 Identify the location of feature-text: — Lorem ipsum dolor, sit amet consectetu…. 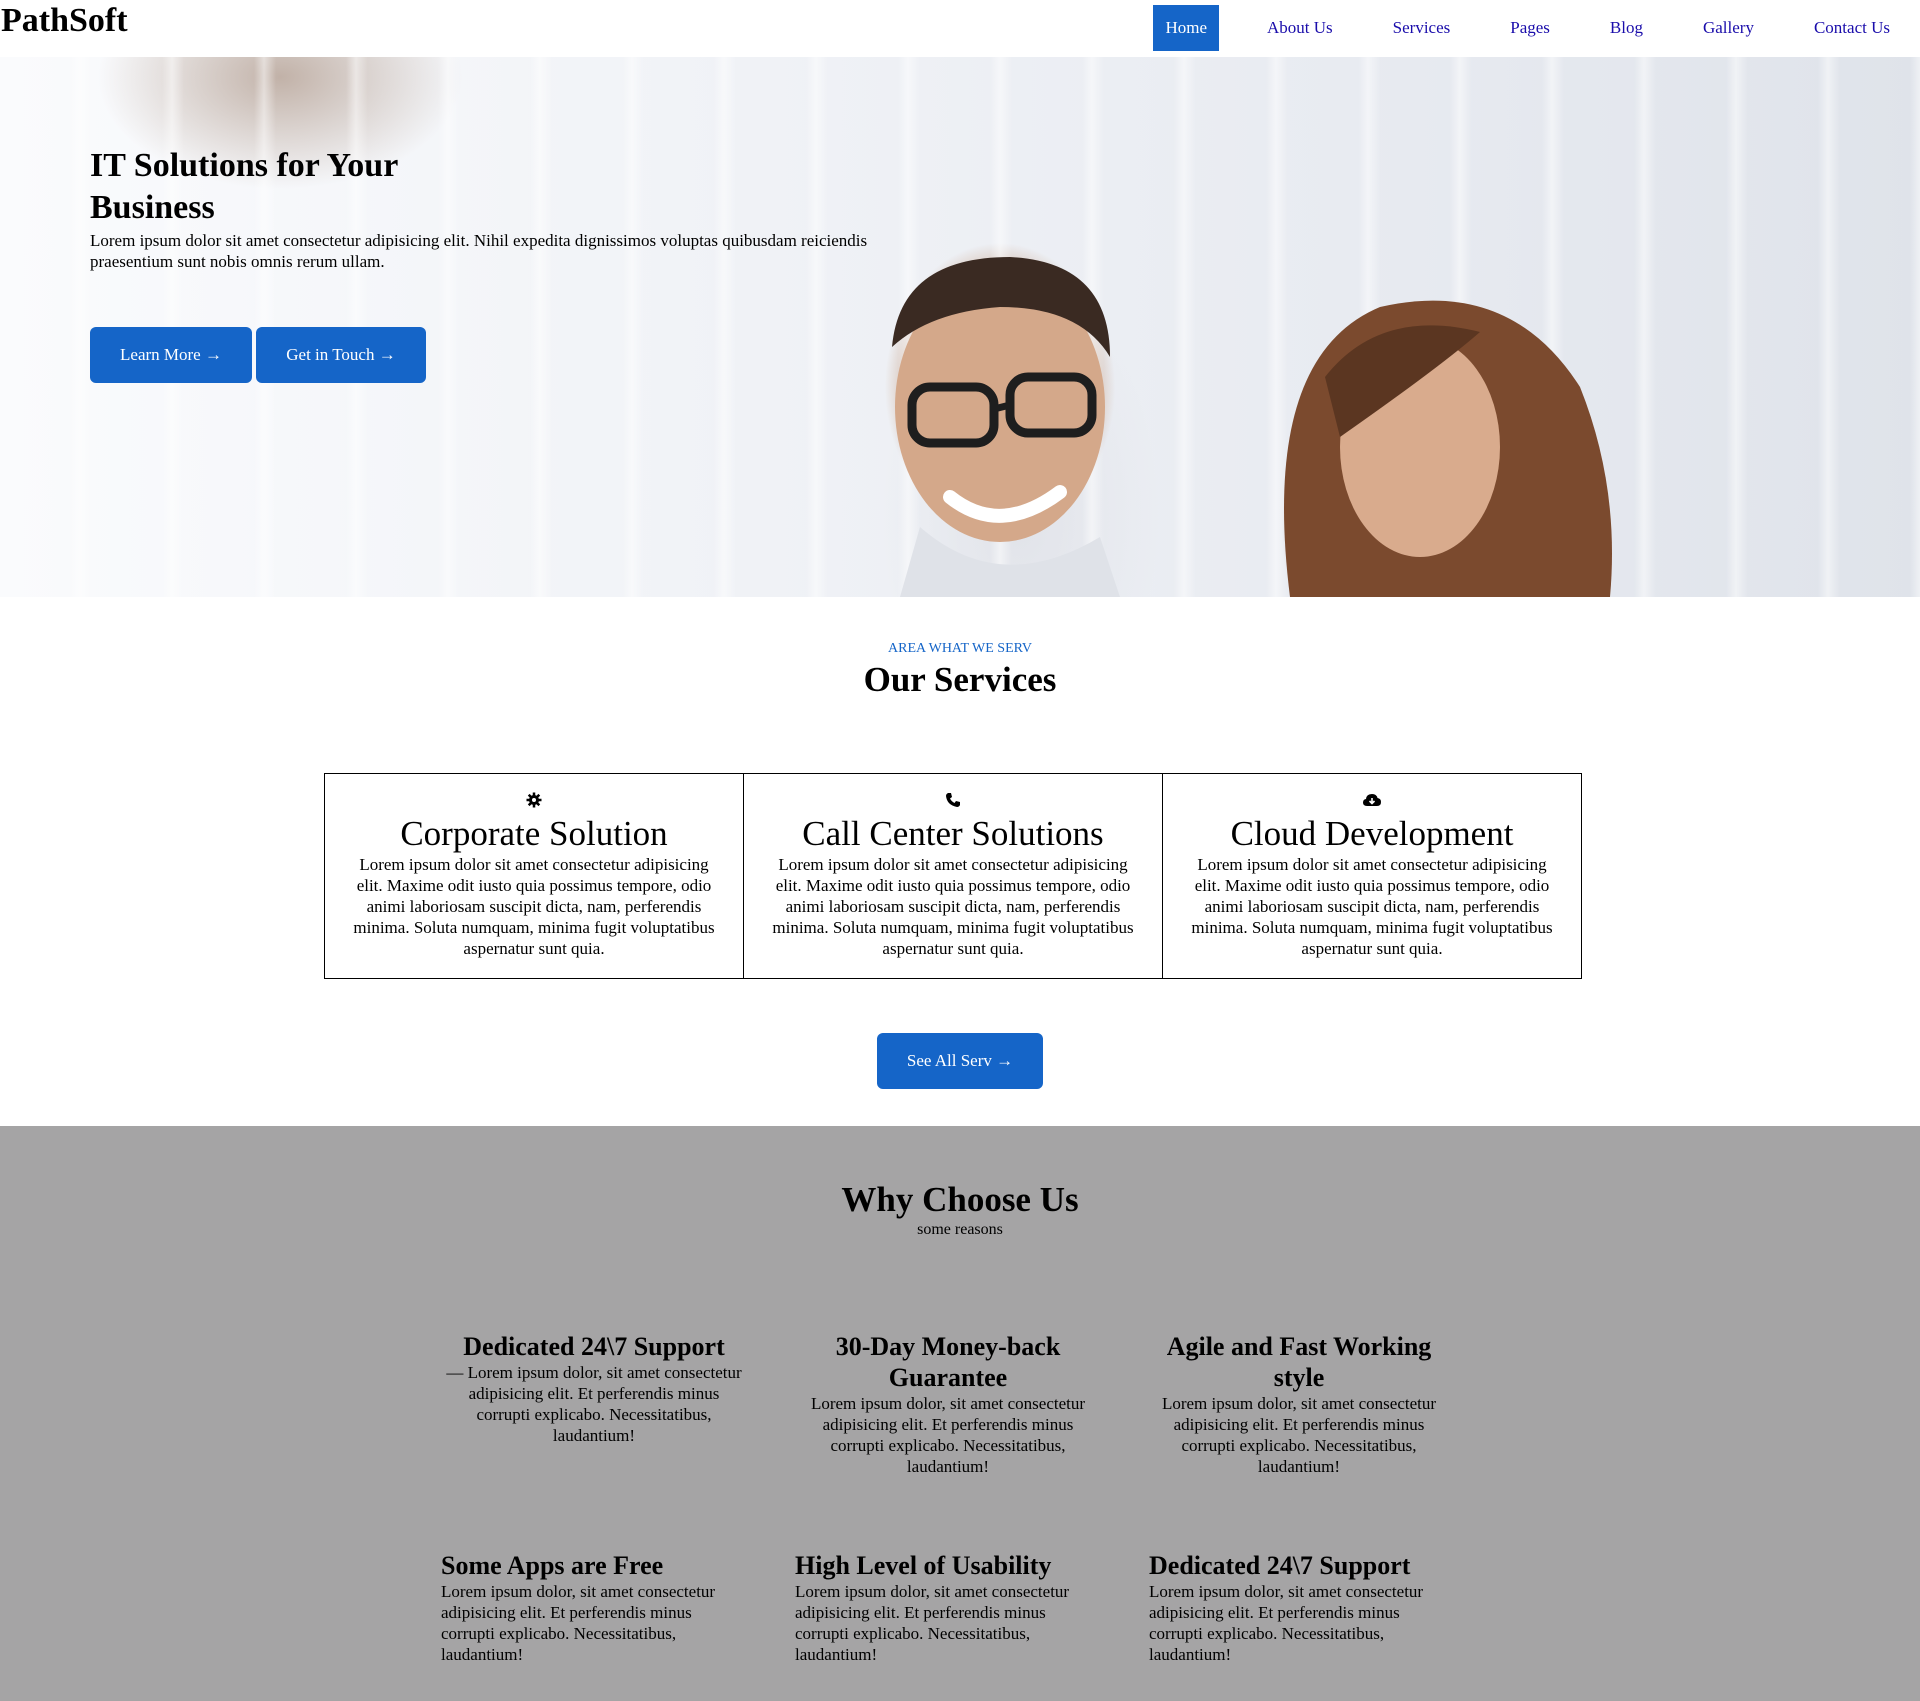
(594, 1404).